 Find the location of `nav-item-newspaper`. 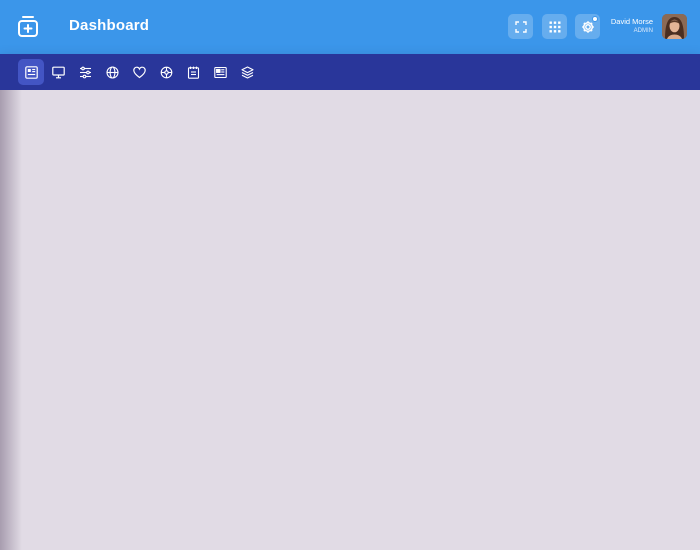

nav-item-newspaper is located at coordinates (220, 72).